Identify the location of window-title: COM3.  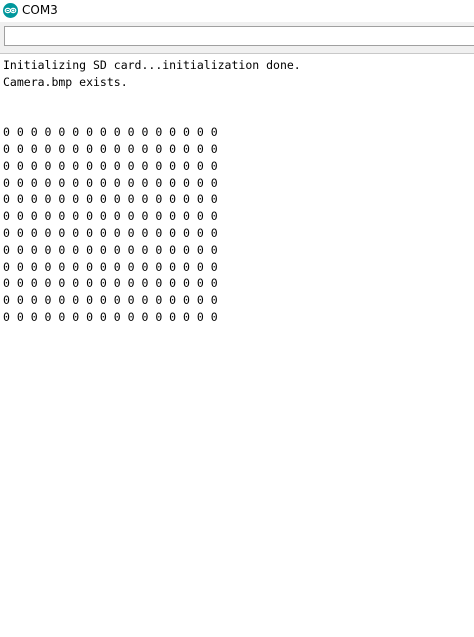
(40, 10).